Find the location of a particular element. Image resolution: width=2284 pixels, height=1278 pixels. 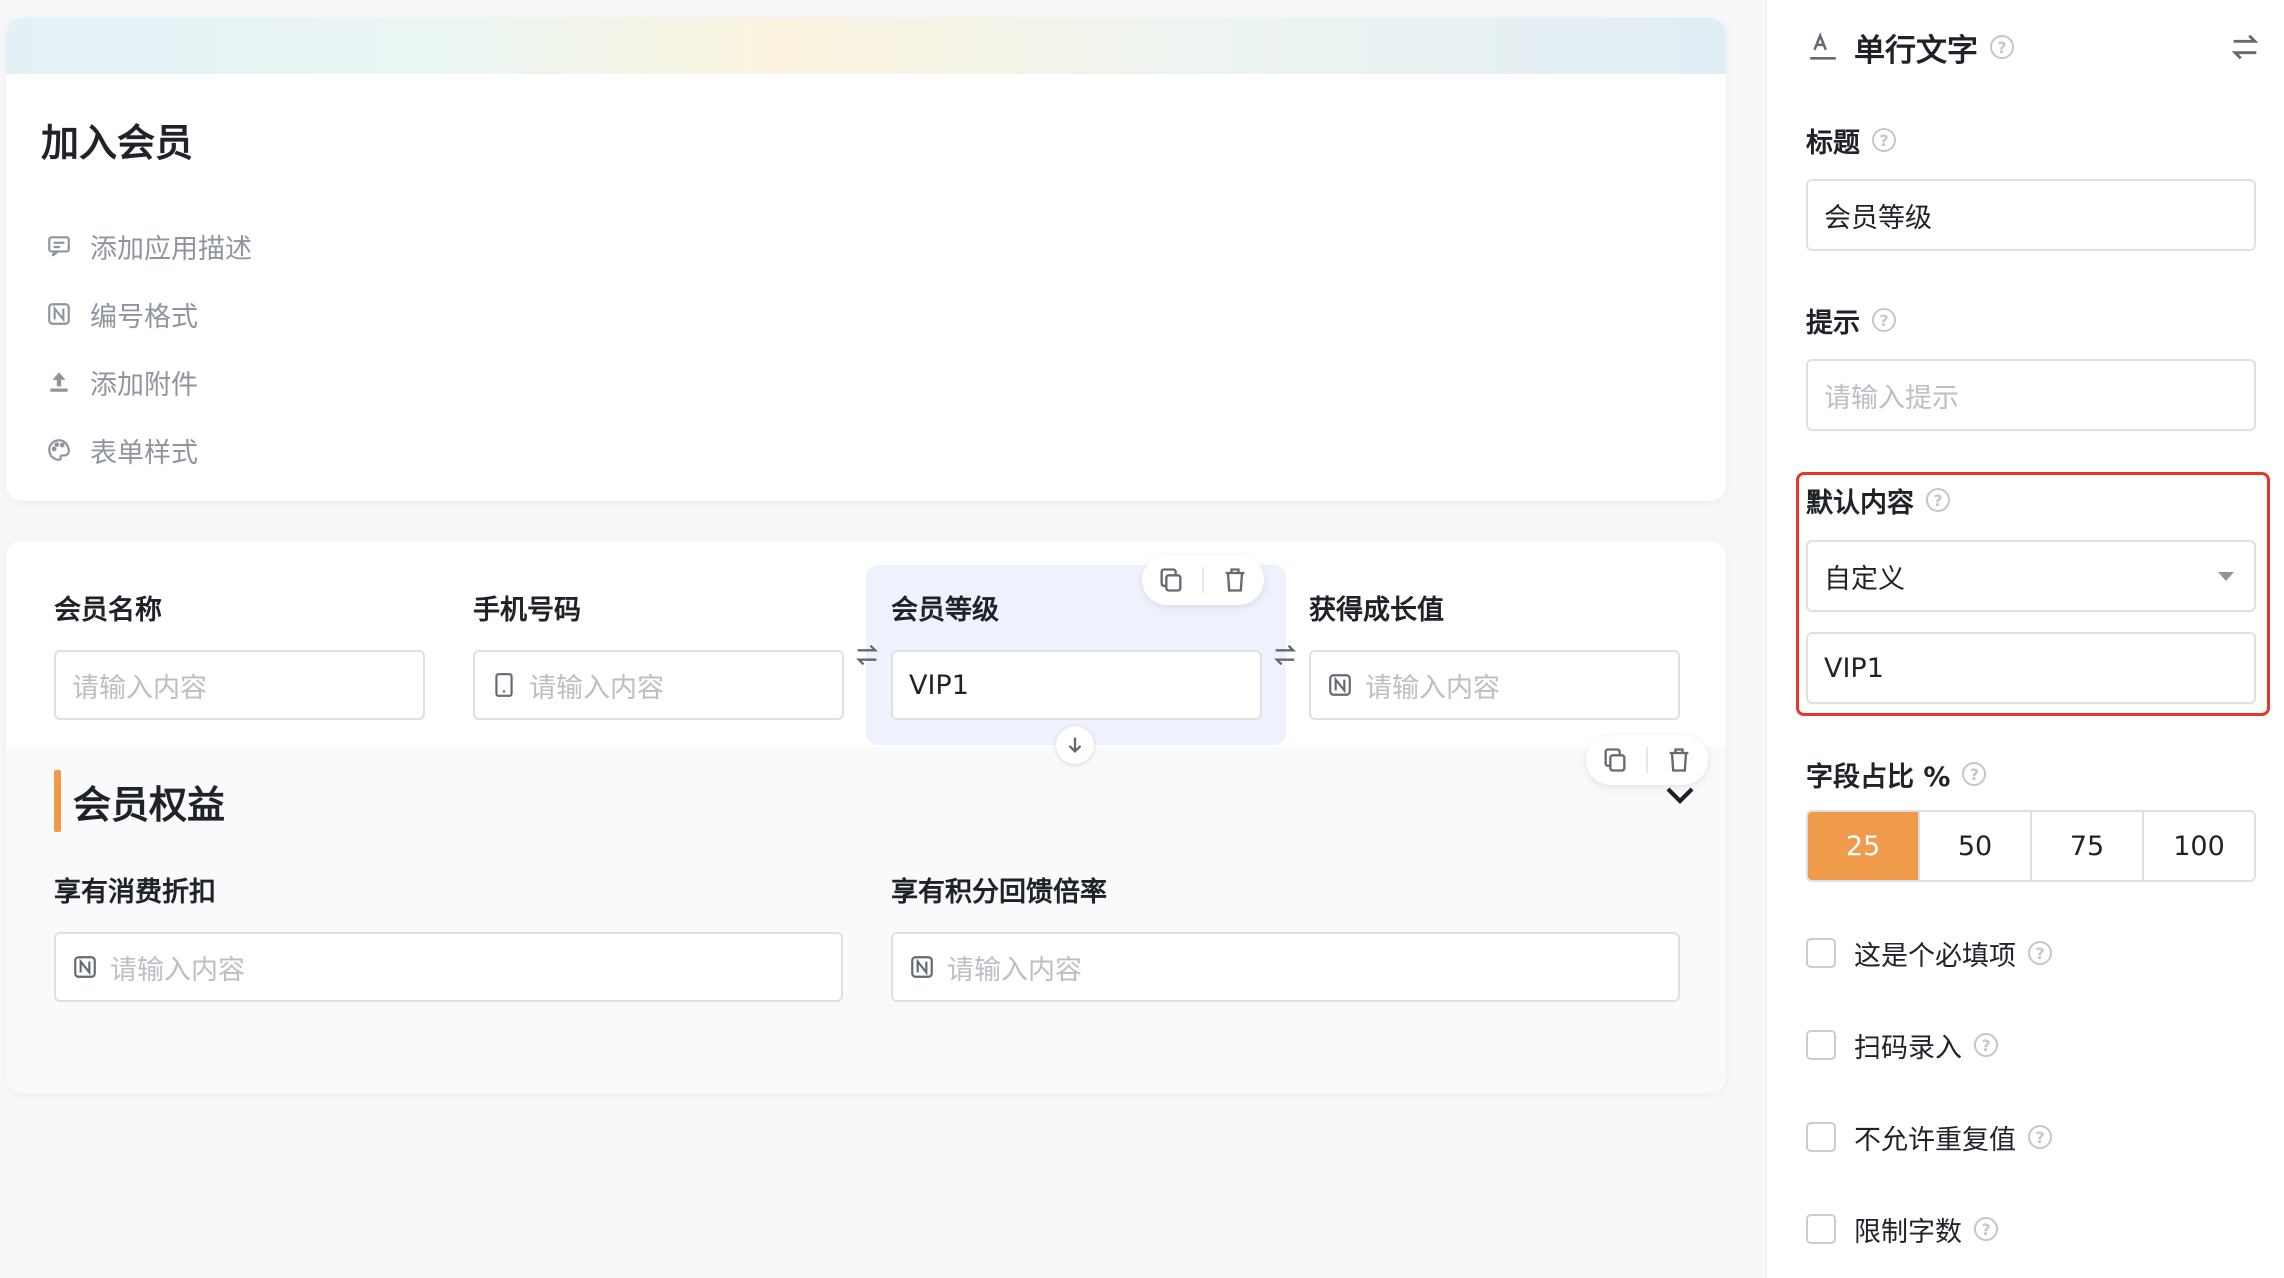

panel-header: 单行文字 ? is located at coordinates (1910, 47).